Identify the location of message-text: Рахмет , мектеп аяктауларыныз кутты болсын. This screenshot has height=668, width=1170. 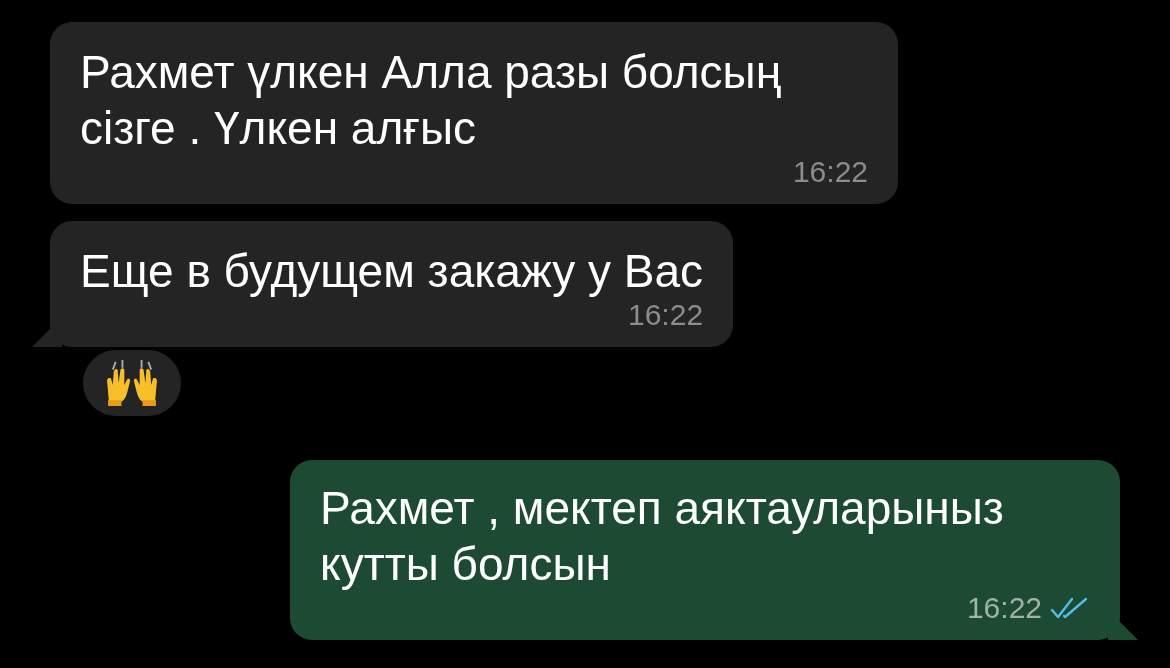
(662, 536).